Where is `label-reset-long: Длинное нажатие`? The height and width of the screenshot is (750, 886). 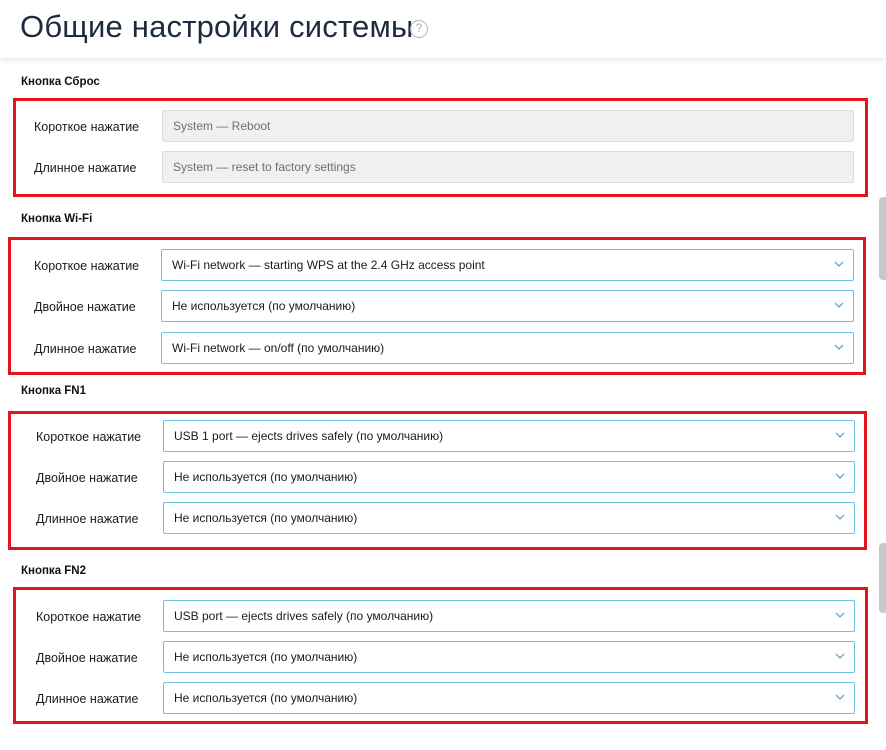
label-reset-long: Длинное нажатие is located at coordinates (85, 168).